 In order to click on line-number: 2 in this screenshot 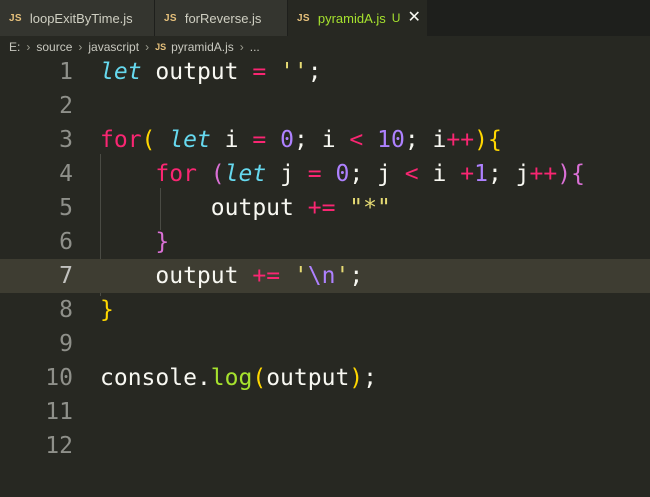, I will do `click(66, 106)`.